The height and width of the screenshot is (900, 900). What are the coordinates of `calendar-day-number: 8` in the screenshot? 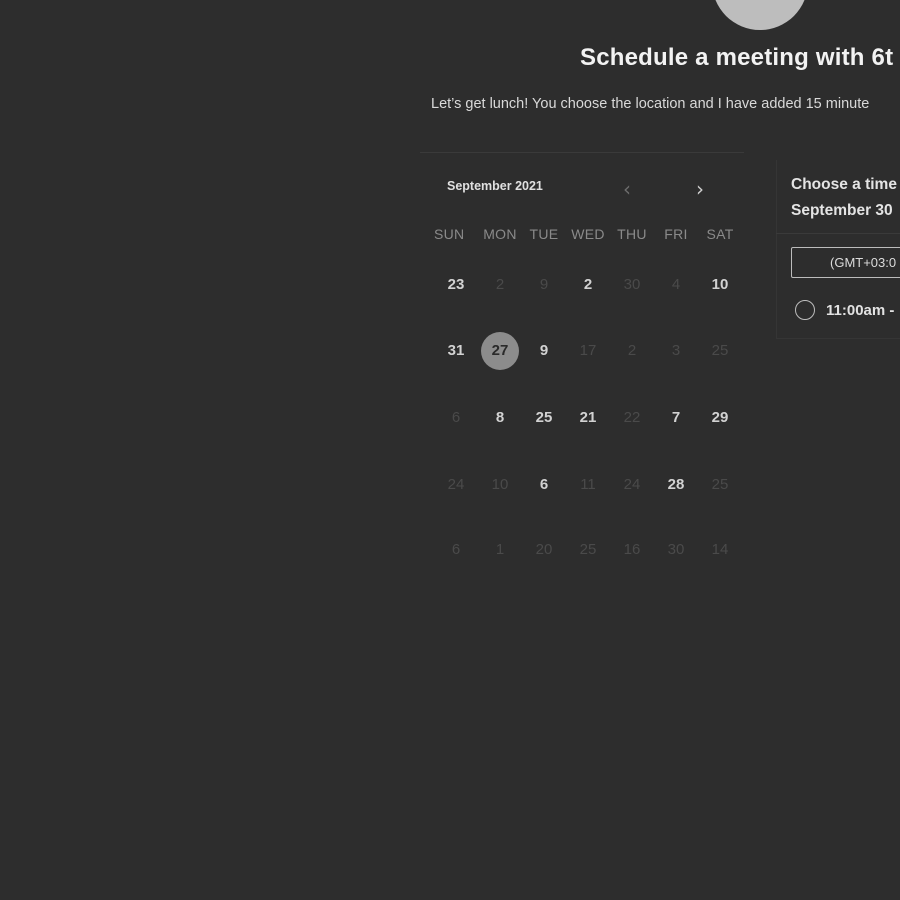 It's located at (500, 417).